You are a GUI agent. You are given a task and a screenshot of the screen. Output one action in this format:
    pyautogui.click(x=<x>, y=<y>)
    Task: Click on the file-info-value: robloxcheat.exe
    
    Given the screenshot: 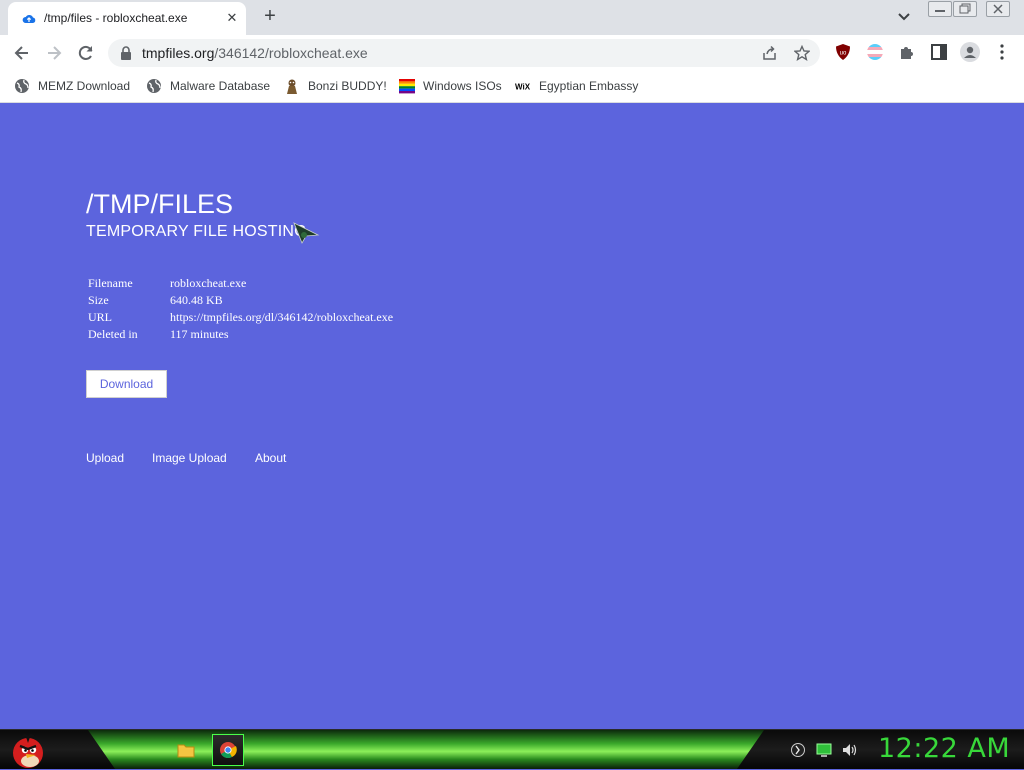 What is the action you would take?
    pyautogui.click(x=208, y=283)
    